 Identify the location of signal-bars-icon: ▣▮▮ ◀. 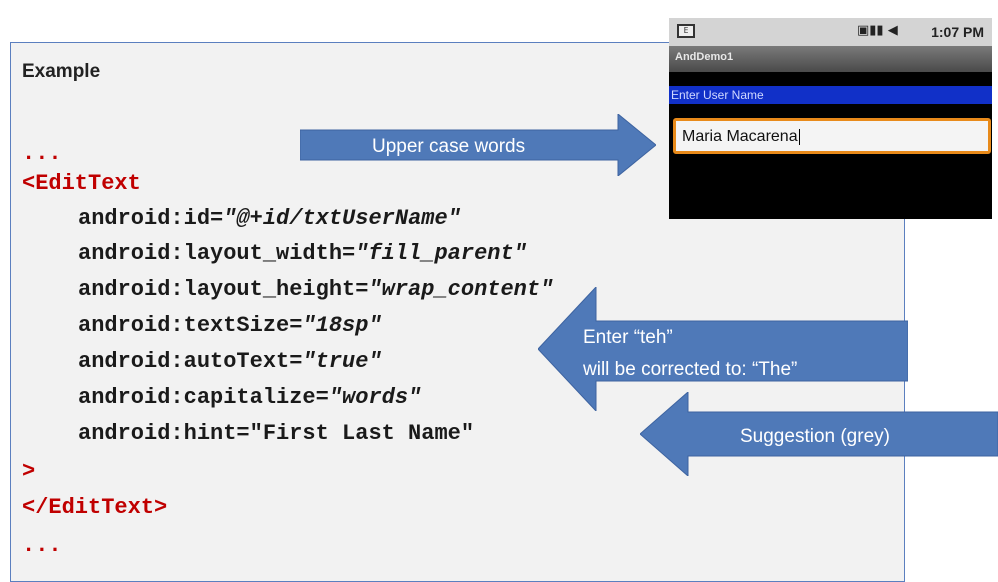
(877, 30).